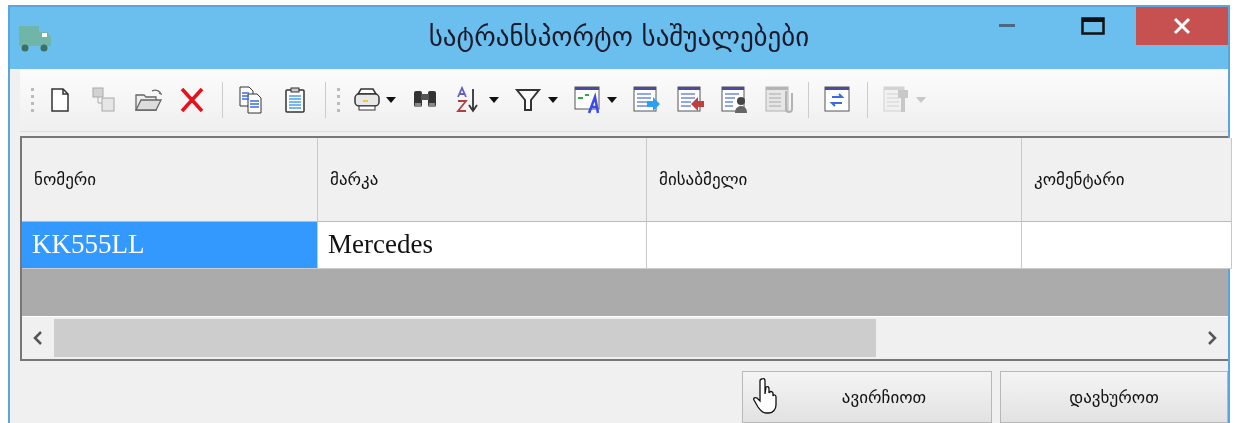 This screenshot has width=1235, height=423. What do you see at coordinates (647, 99) in the screenshot?
I see `table-arrow-right-icon` at bounding box center [647, 99].